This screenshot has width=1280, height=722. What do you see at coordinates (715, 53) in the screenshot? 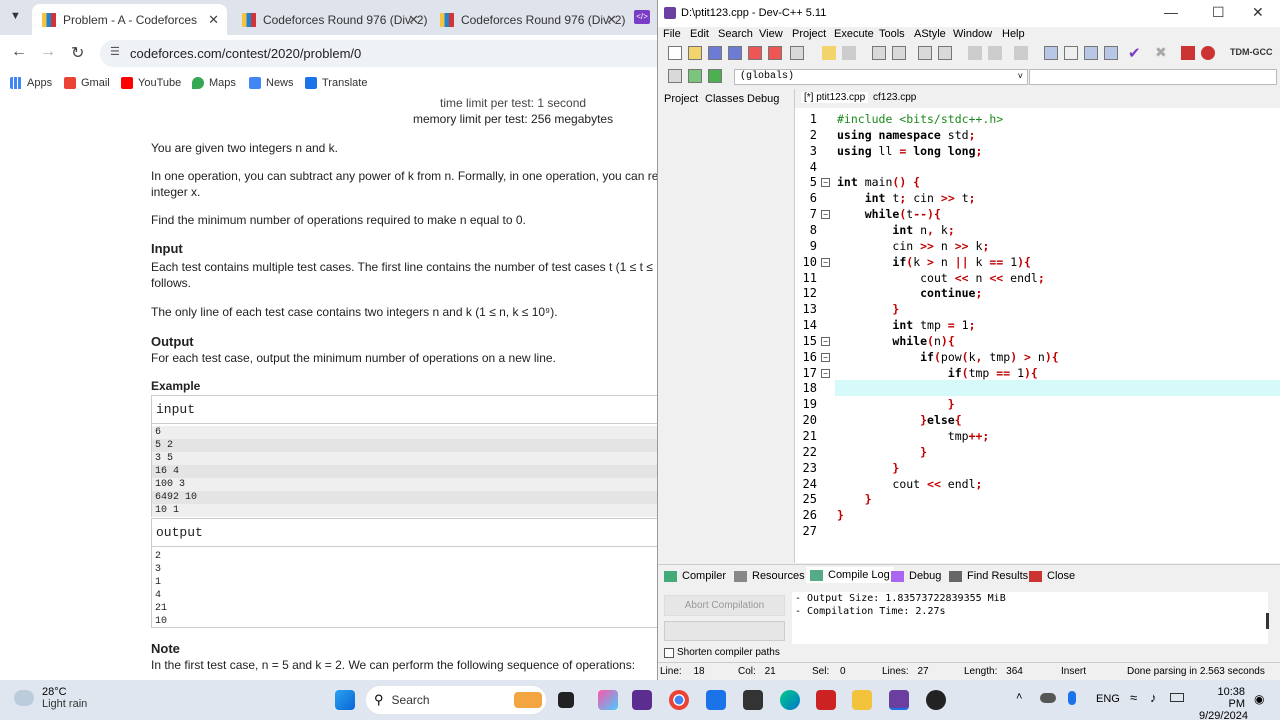
I see `save-icon` at bounding box center [715, 53].